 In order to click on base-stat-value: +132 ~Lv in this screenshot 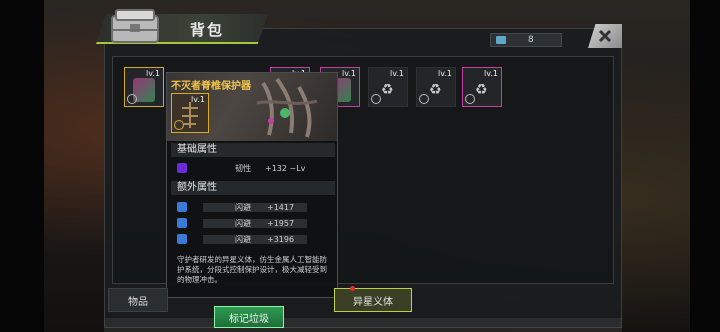, I will do `click(285, 168)`.